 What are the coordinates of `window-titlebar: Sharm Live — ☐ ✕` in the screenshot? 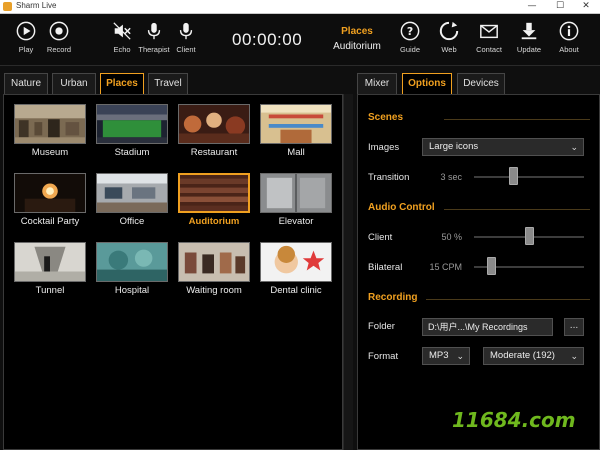 It's located at (300, 7).